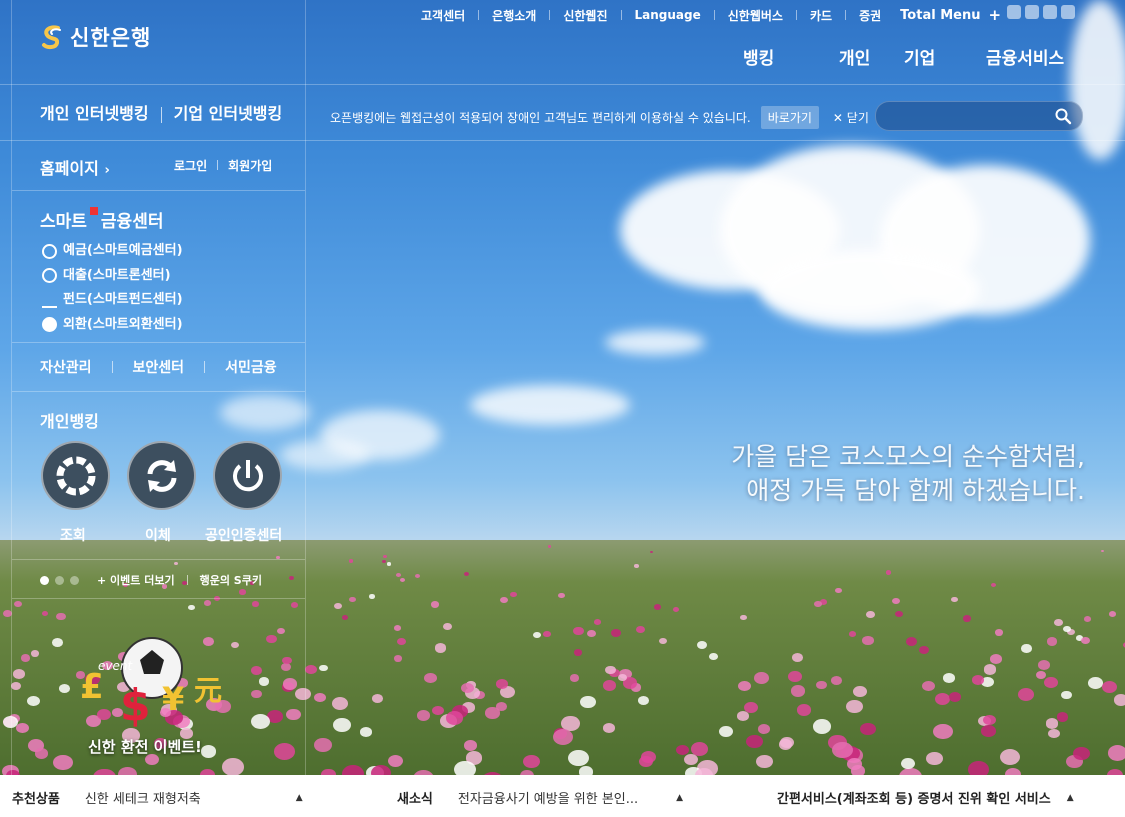 The image size is (1125, 817). Describe the element at coordinates (1025, 56) in the screenshot. I see `mainnav-financial-services: 금융서비스` at that location.